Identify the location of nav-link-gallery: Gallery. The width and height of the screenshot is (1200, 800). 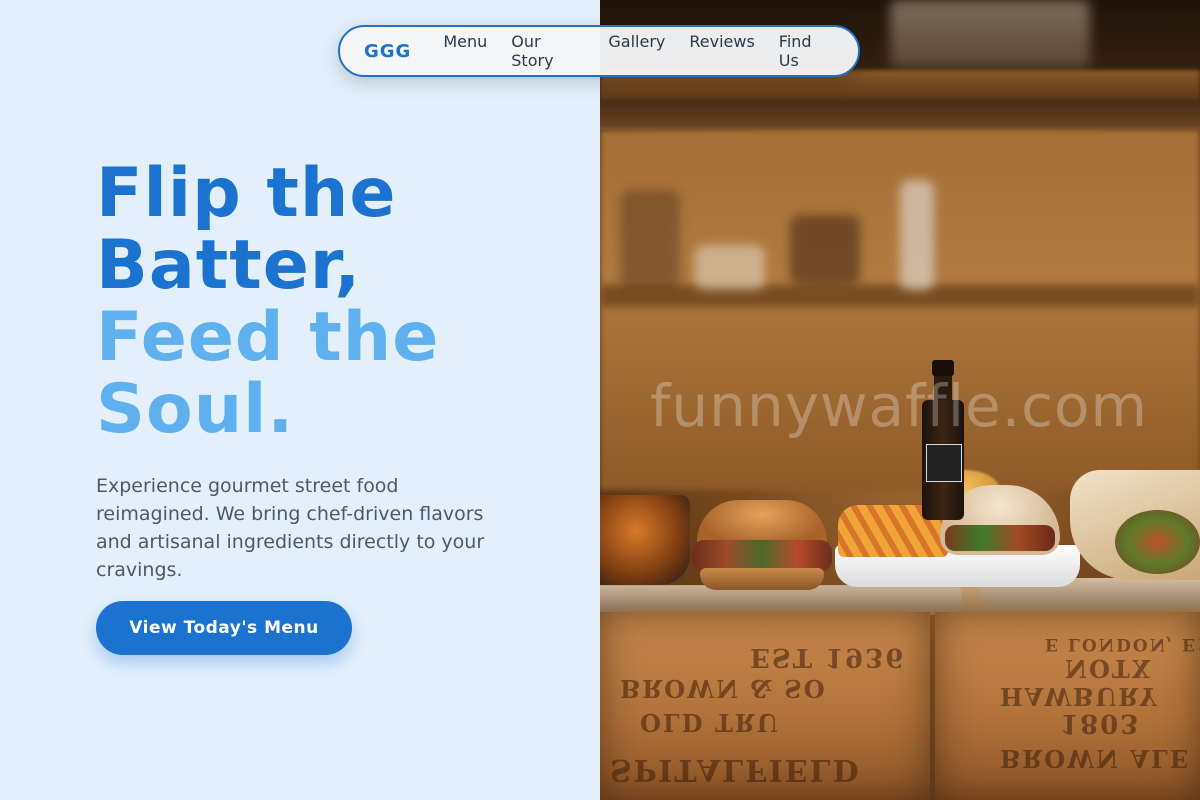
(636, 51).